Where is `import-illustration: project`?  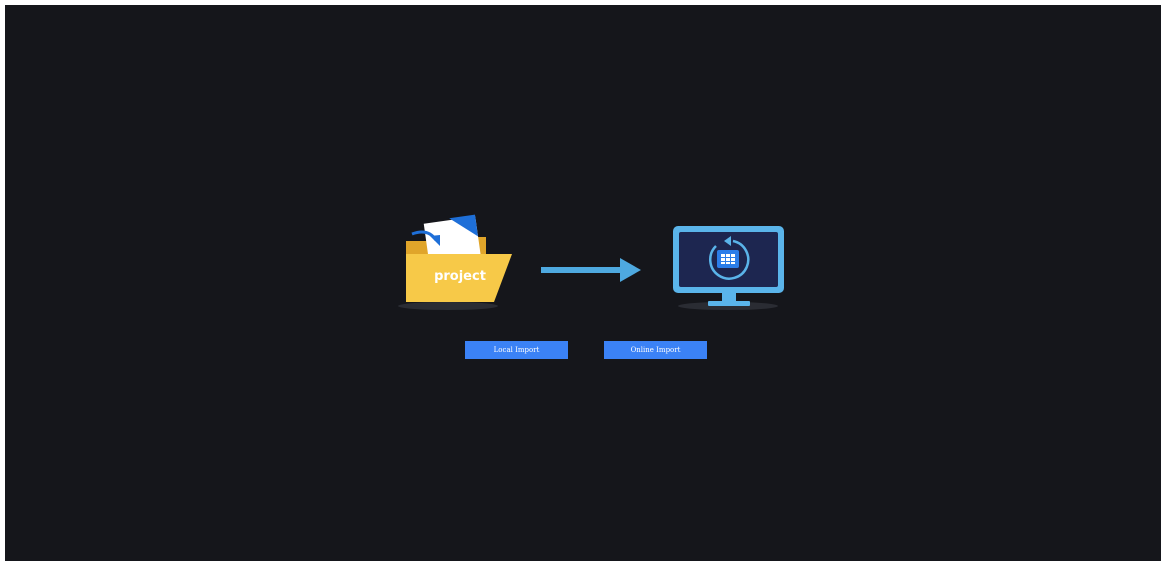 import-illustration: project is located at coordinates (591, 262).